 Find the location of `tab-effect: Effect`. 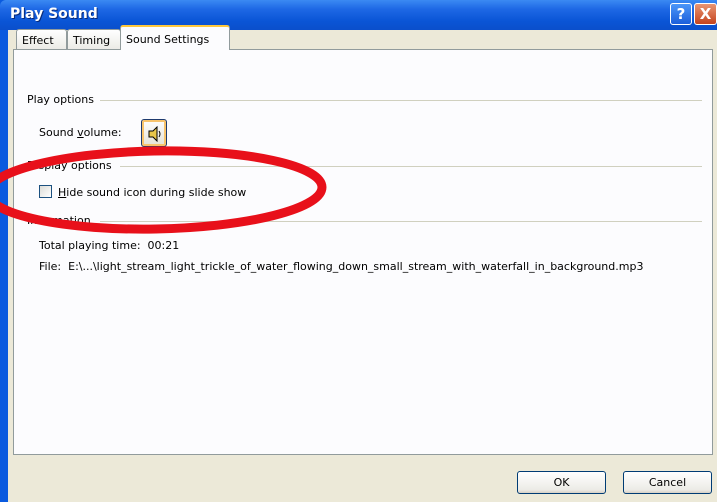

tab-effect: Effect is located at coordinates (41, 39).